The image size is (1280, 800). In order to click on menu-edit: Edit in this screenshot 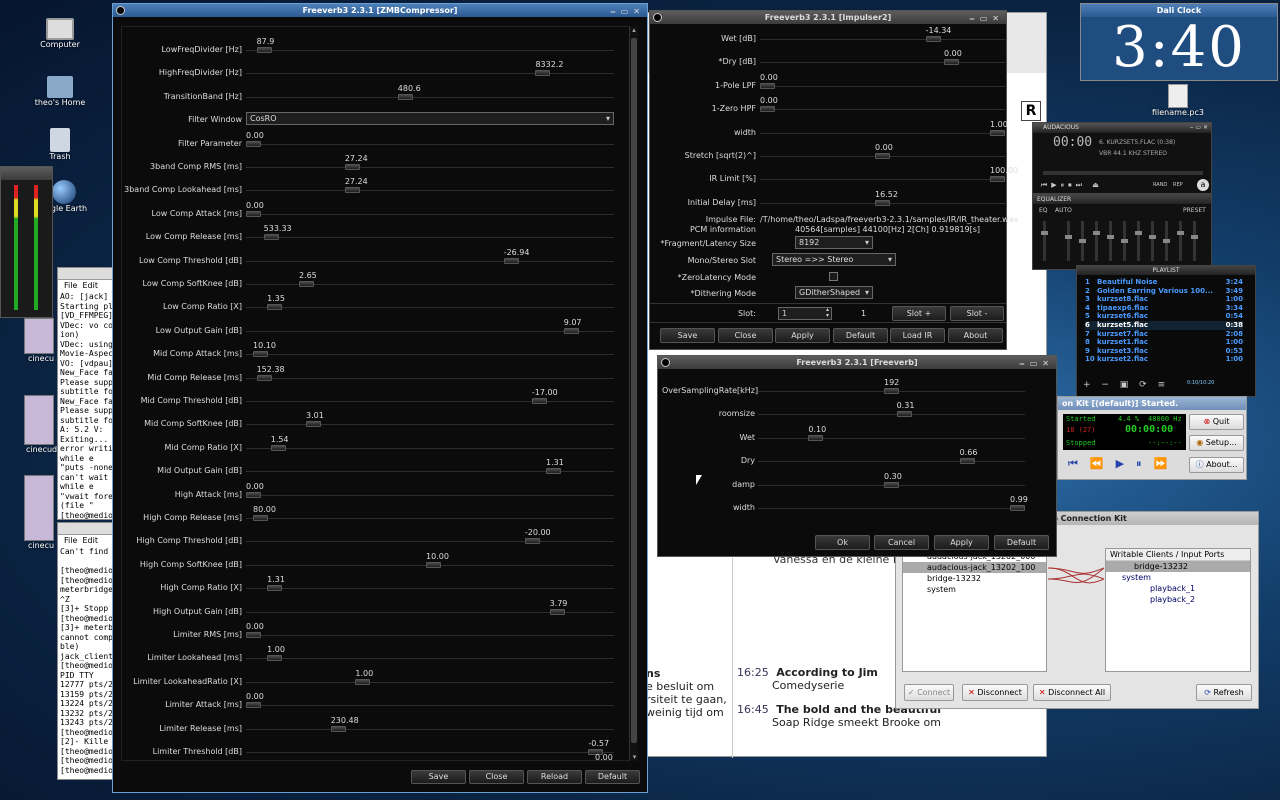, I will do `click(90, 285)`.